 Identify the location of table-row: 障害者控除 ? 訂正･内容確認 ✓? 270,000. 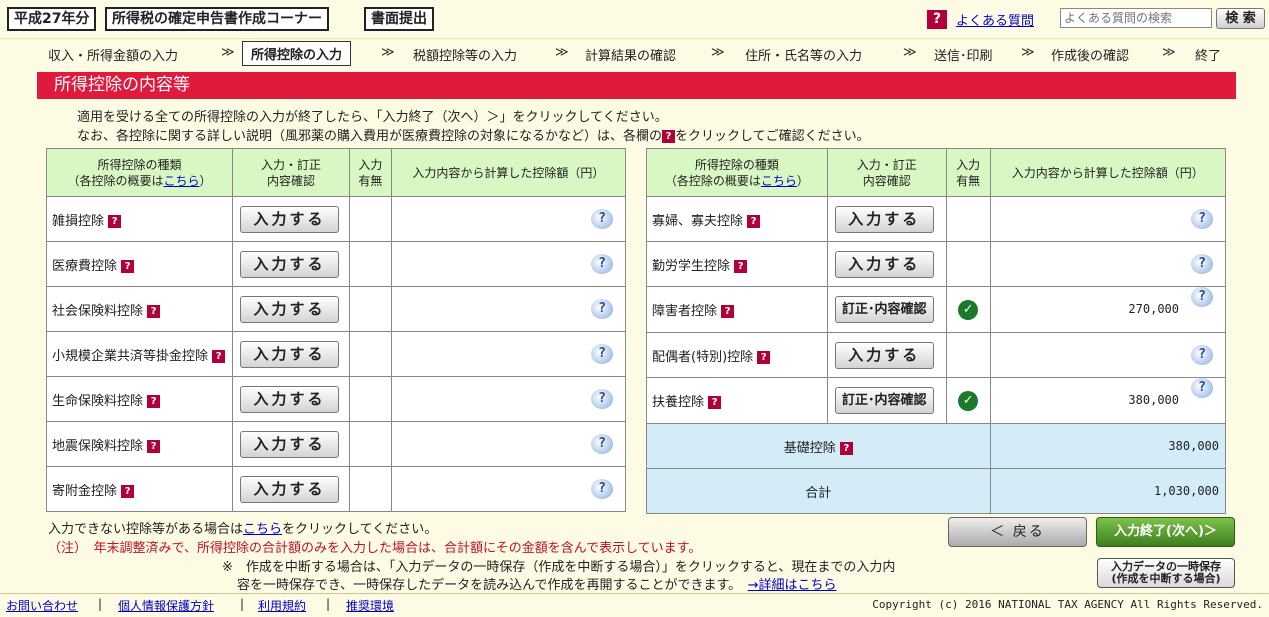
(936, 309).